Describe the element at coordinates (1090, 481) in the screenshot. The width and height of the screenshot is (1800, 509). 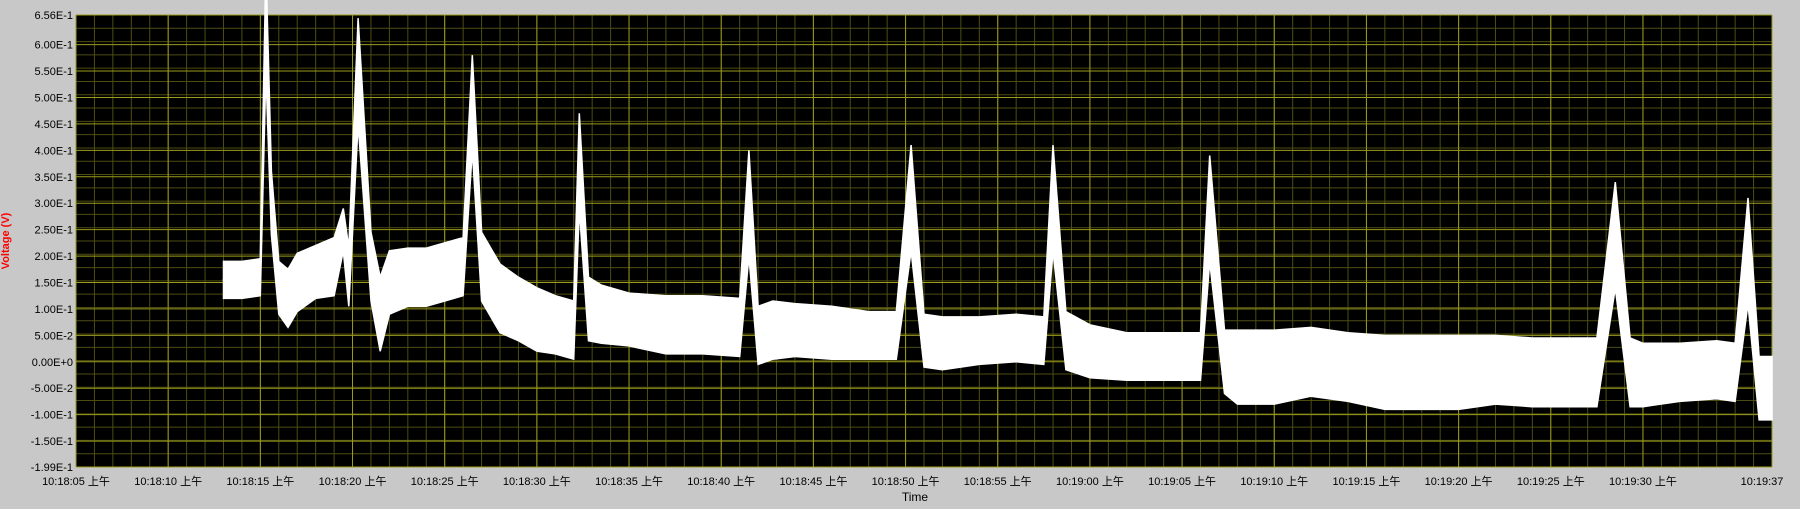
I see `x-tick-label: 10:19:00 上午` at that location.